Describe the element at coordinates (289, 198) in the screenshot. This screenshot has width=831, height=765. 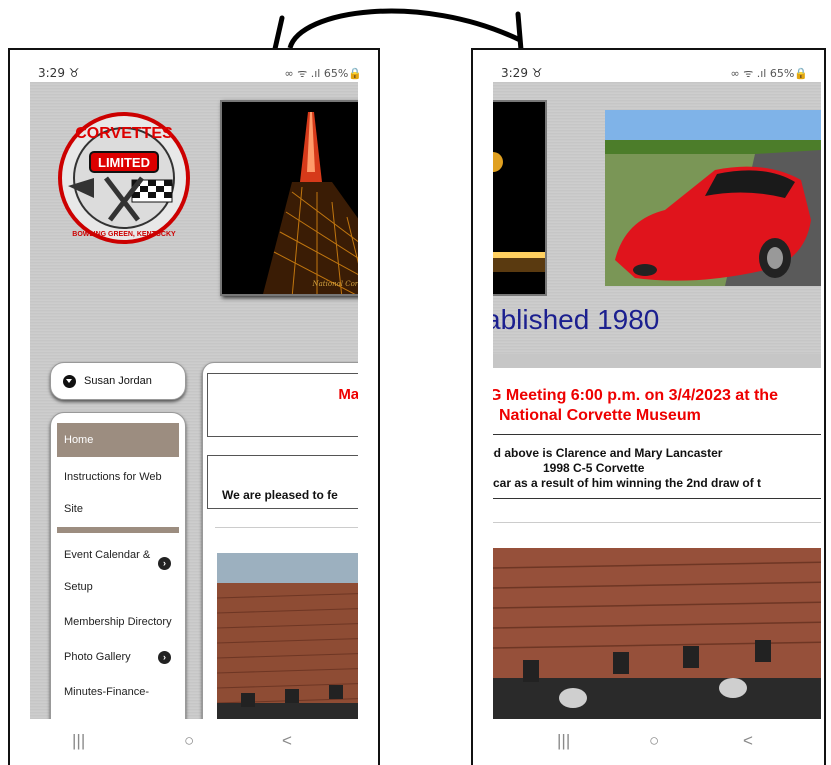
I see `museum-night-photo: National Corvette` at that location.